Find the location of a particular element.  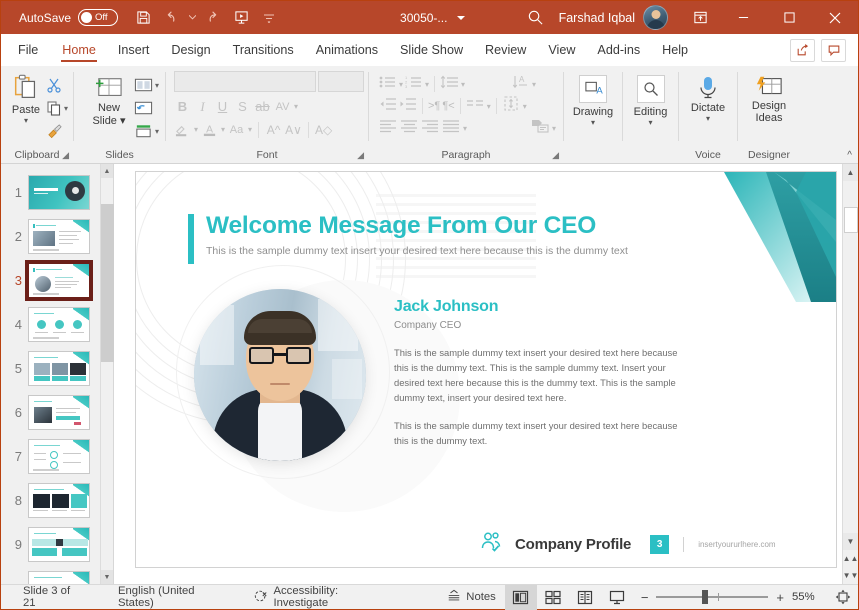

thumbnail-scrollbar: ▲ ▼ is located at coordinates (107, 374).